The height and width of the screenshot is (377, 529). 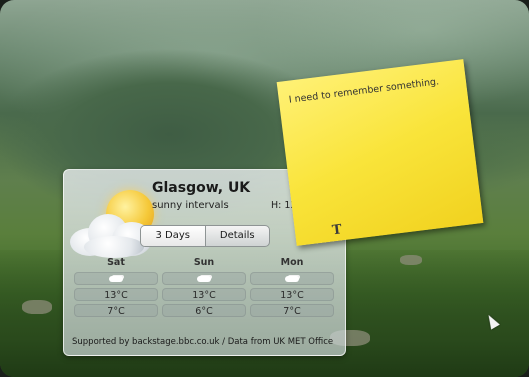 What do you see at coordinates (238, 236) in the screenshot?
I see `tab-details: Details` at bounding box center [238, 236].